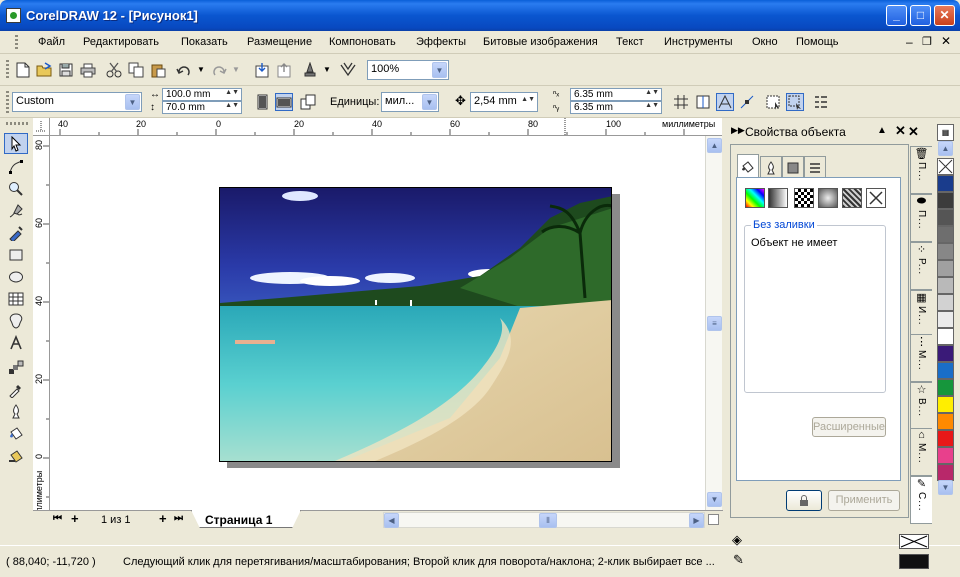 This screenshot has height=577, width=960. I want to click on scroll-thumb-v: ≡, so click(714, 323).